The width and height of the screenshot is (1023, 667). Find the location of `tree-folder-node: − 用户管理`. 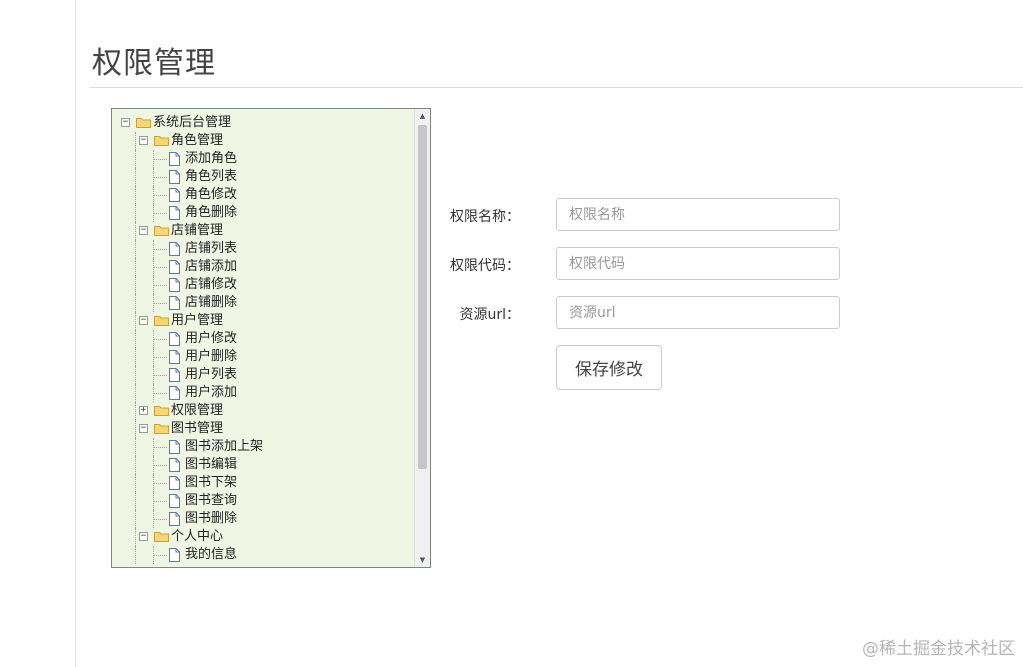

tree-folder-node: − 用户管理 is located at coordinates (263, 321).